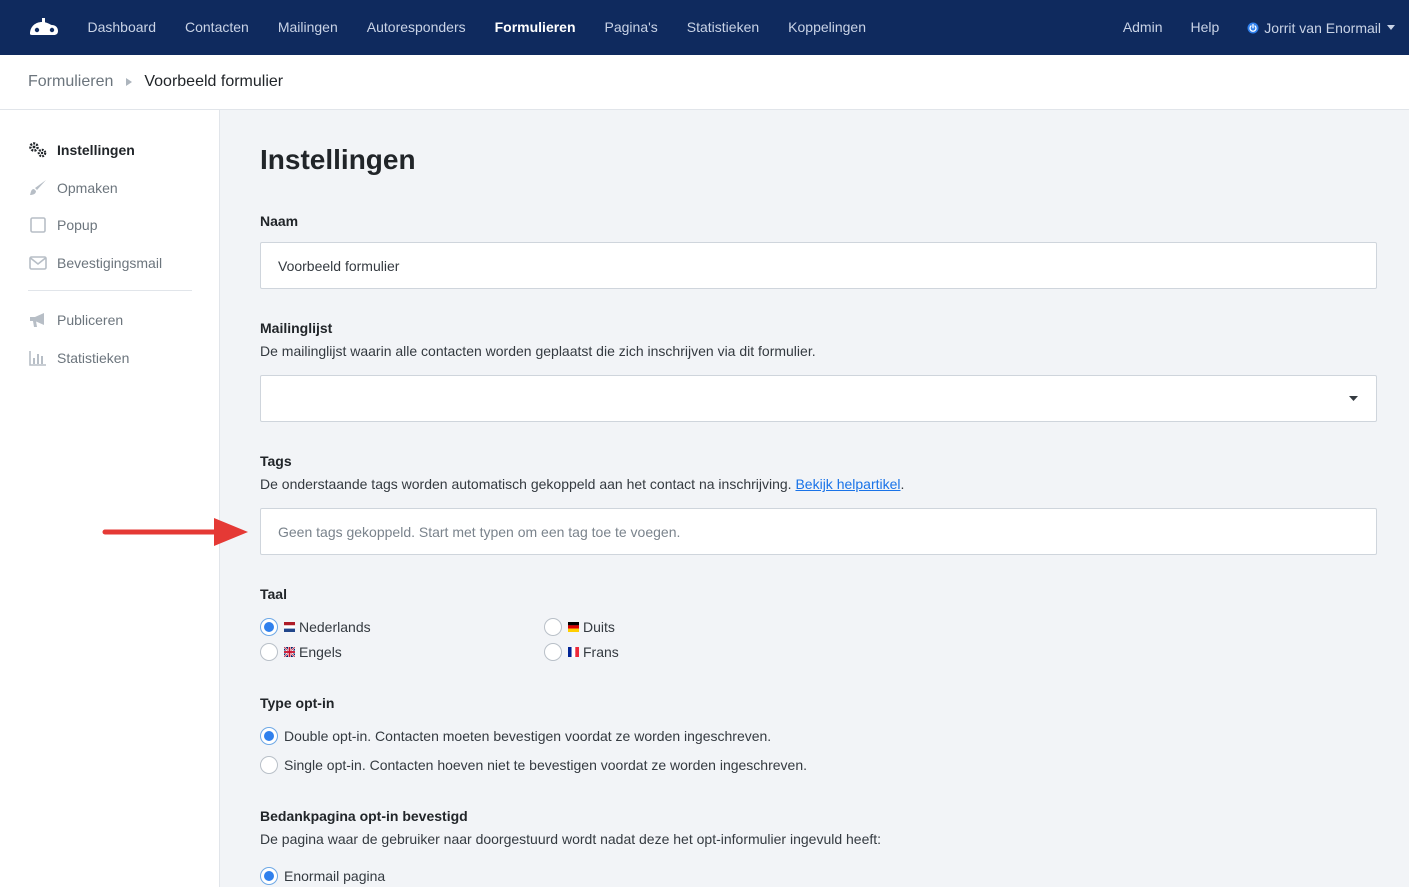 The width and height of the screenshot is (1409, 887). Describe the element at coordinates (296, 328) in the screenshot. I see `mailinglijst-label: Mailinglijst` at that location.